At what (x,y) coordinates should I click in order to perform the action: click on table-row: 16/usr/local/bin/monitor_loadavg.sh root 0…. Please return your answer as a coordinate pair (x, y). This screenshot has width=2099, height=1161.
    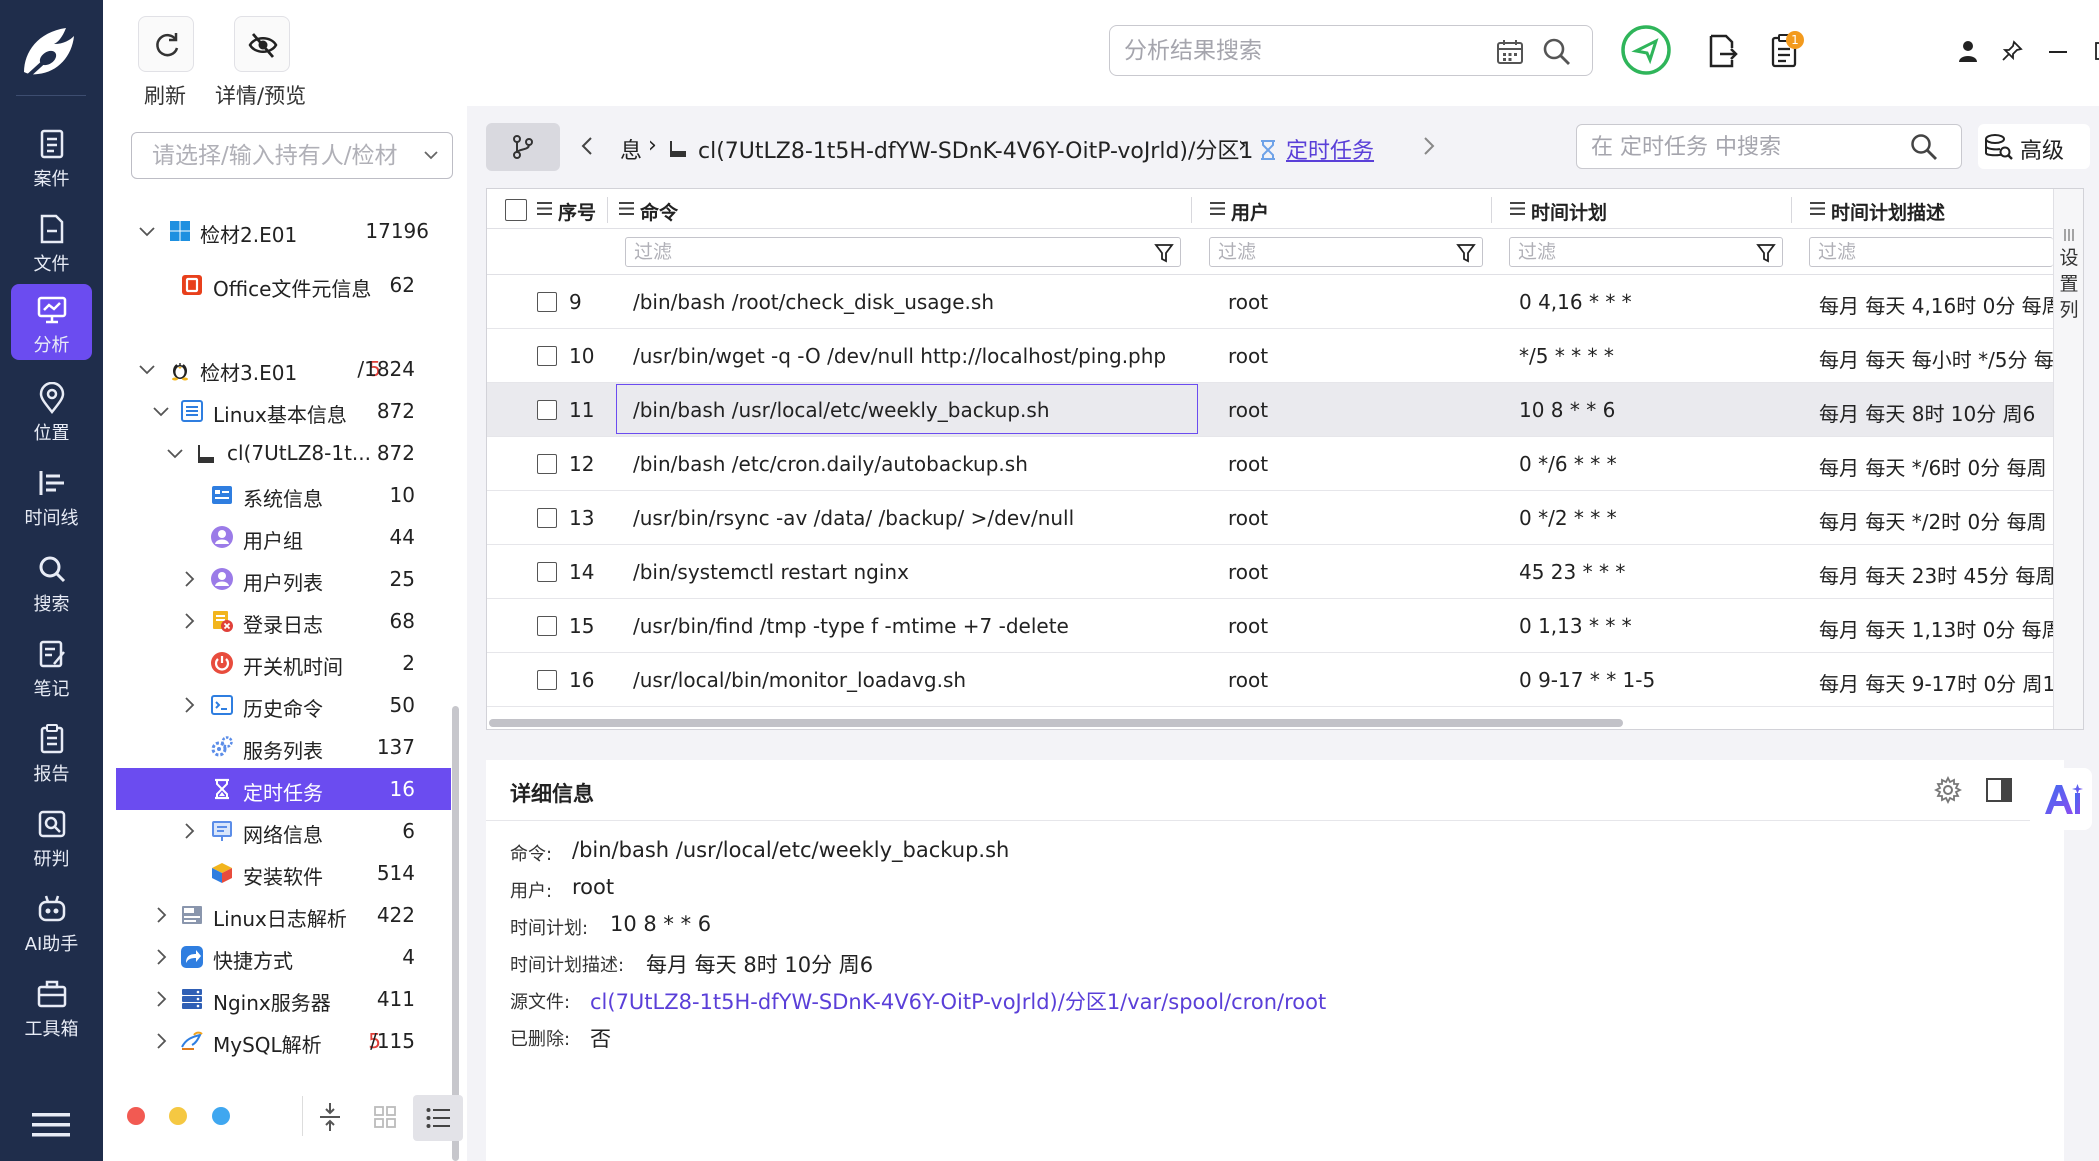
    Looking at the image, I should click on (1271, 680).